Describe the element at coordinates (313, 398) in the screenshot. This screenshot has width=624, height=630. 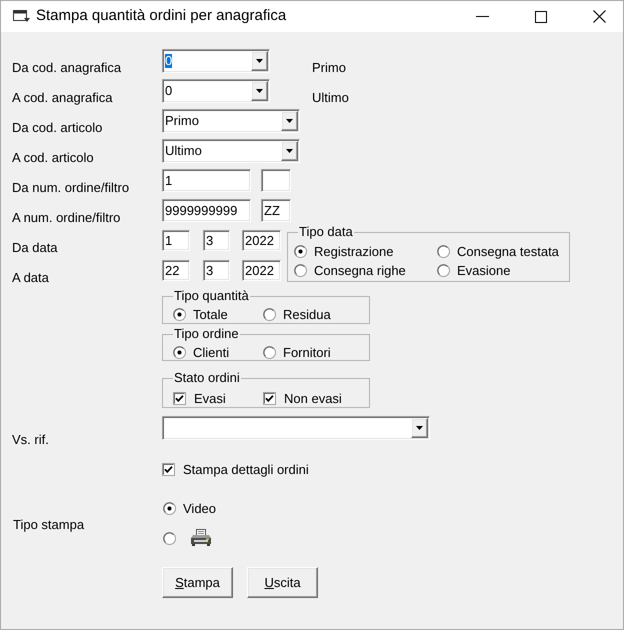
I see `checkbox-label: Non evasi` at that location.